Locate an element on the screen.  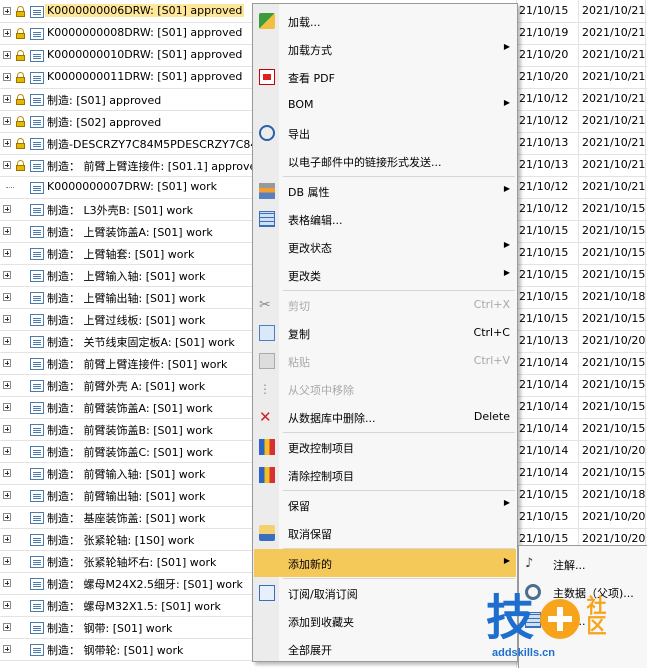
row-name: 制造： 张紧轮轴坏右: [S01] work is located at coordinates (132, 562).